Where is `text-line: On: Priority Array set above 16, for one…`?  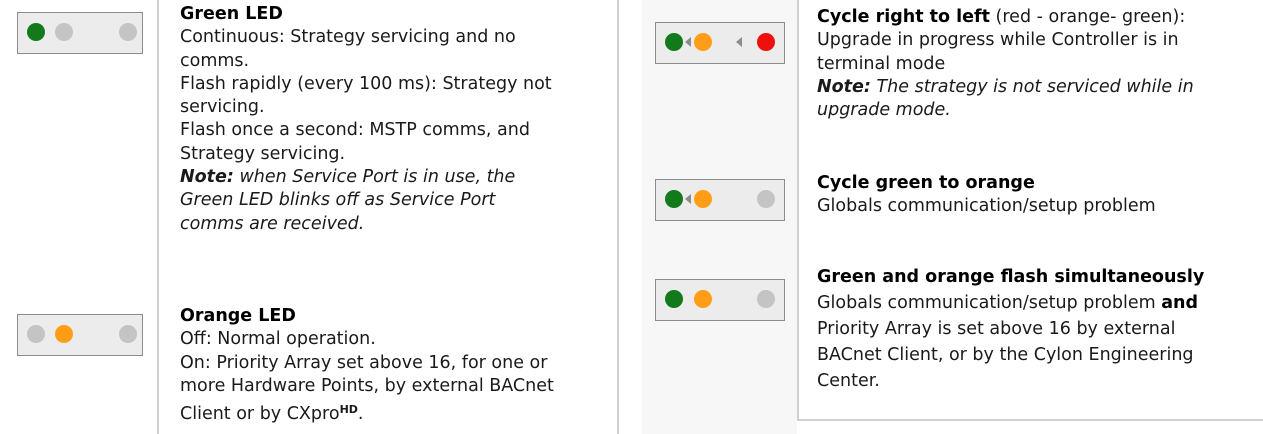 text-line: On: Priority Array set above 16, for one… is located at coordinates (364, 362).